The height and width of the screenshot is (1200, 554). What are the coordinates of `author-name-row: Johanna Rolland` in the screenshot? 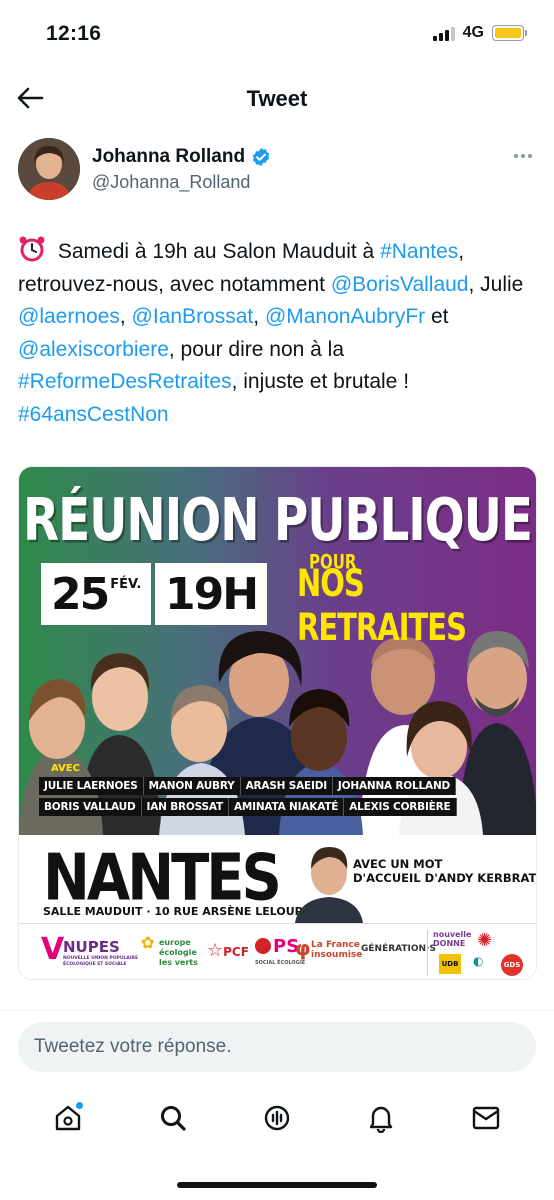 It's located at (181, 157).